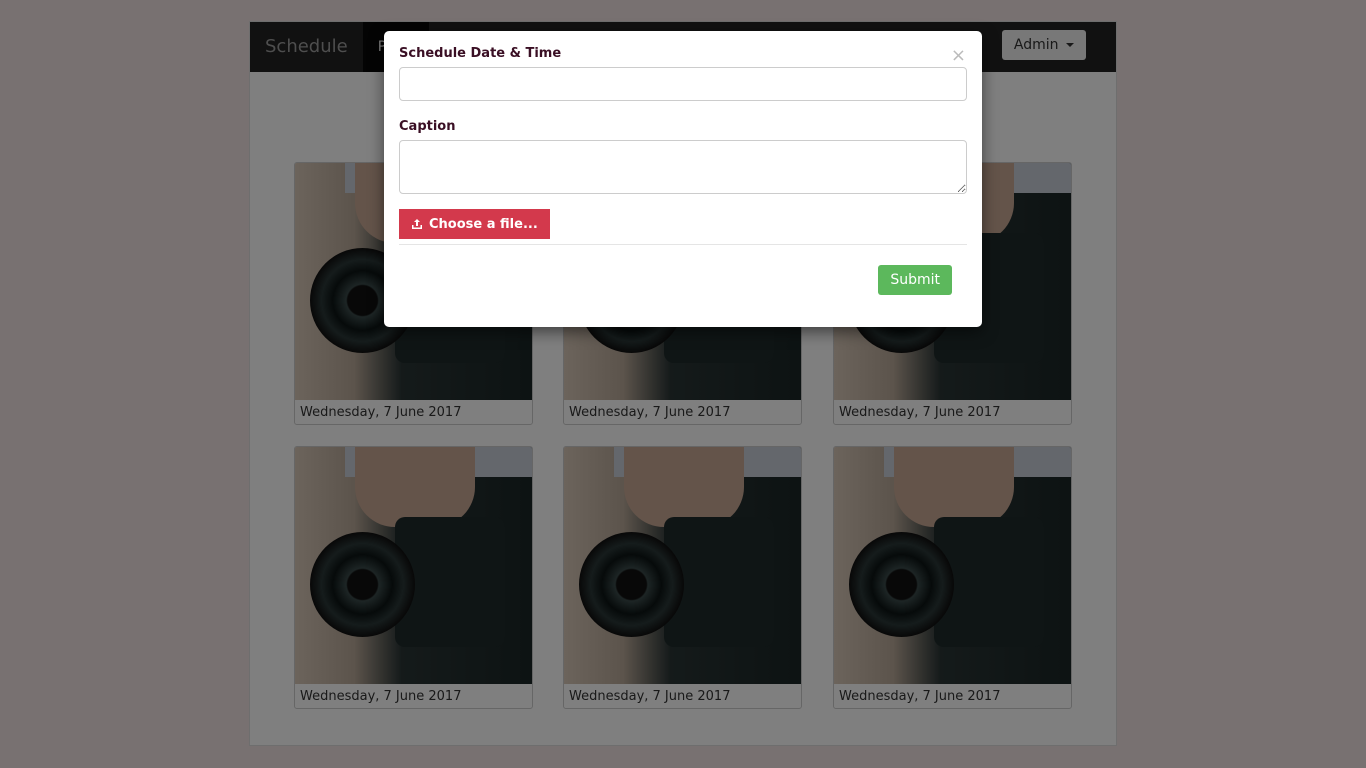  I want to click on datetime-label: Schedule Date & Time, so click(480, 53).